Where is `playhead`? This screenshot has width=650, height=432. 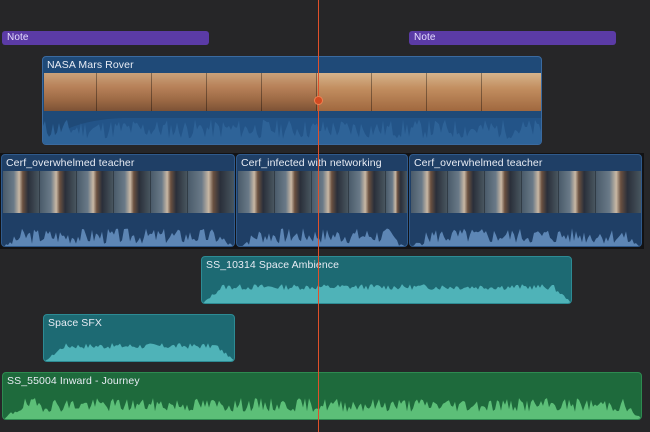
playhead is located at coordinates (318, 216).